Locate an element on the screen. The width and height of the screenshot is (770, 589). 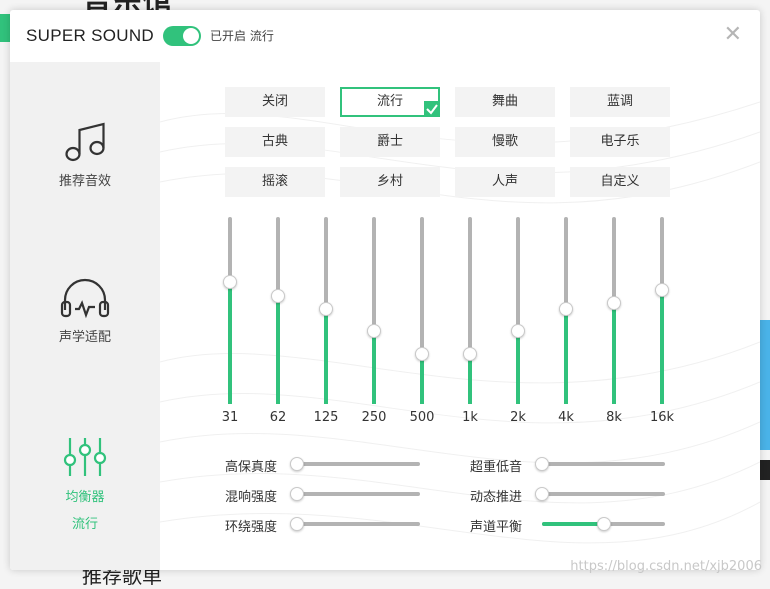
music-note-icon is located at coordinates (85, 142).